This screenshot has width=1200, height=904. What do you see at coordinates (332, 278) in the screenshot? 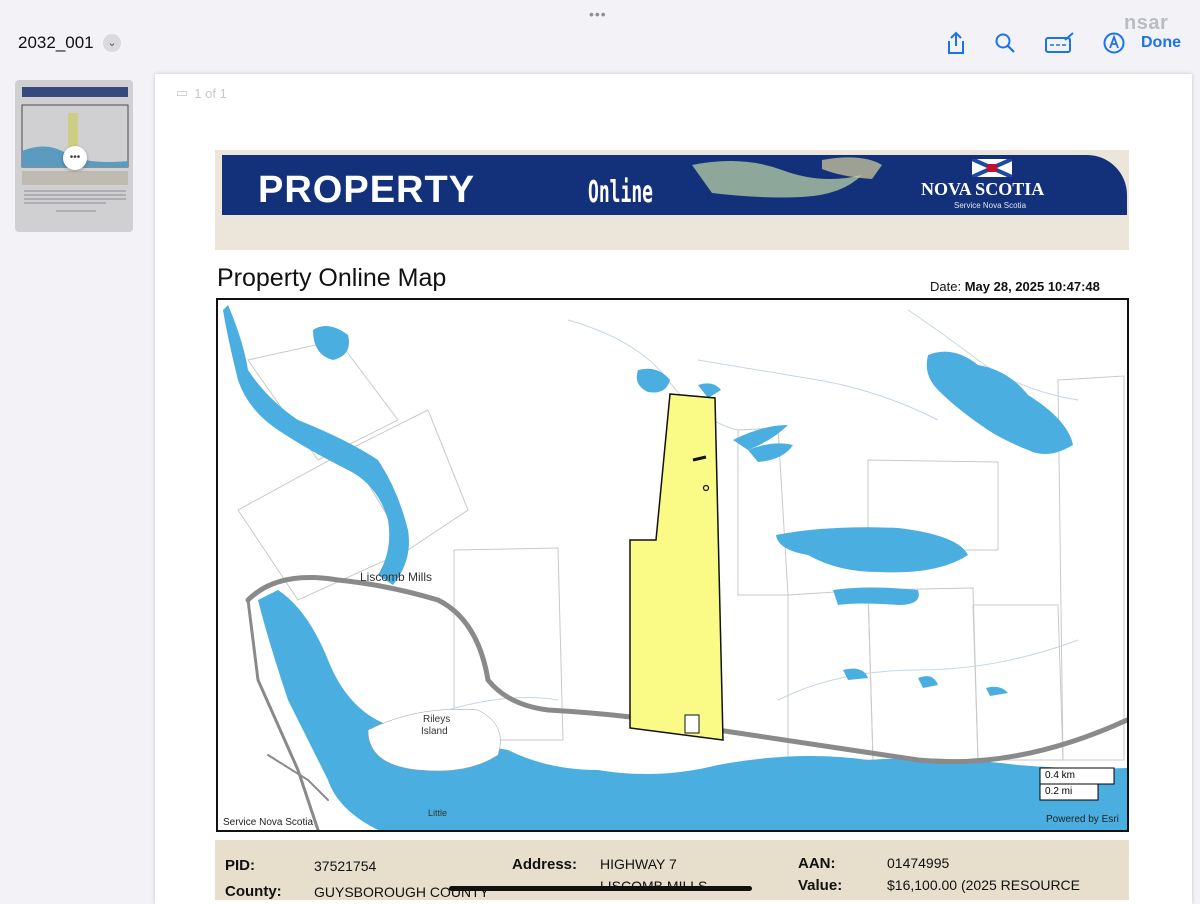
I see `map-title: Property Online Map` at bounding box center [332, 278].